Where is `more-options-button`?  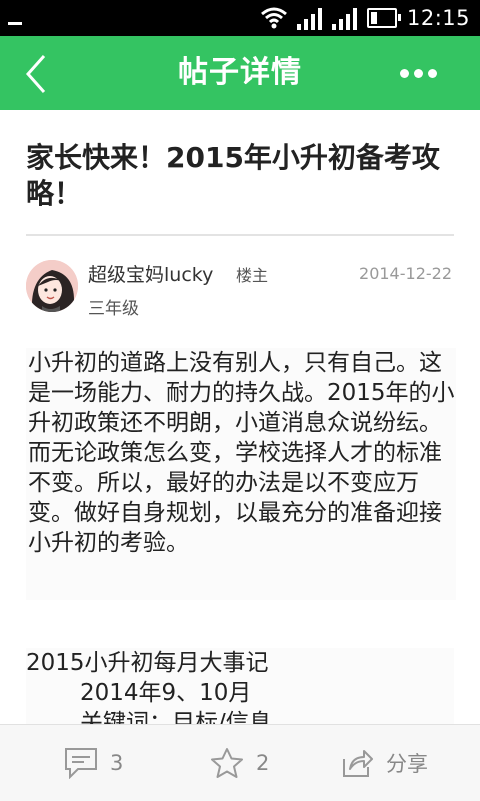
more-options-button is located at coordinates (420, 73).